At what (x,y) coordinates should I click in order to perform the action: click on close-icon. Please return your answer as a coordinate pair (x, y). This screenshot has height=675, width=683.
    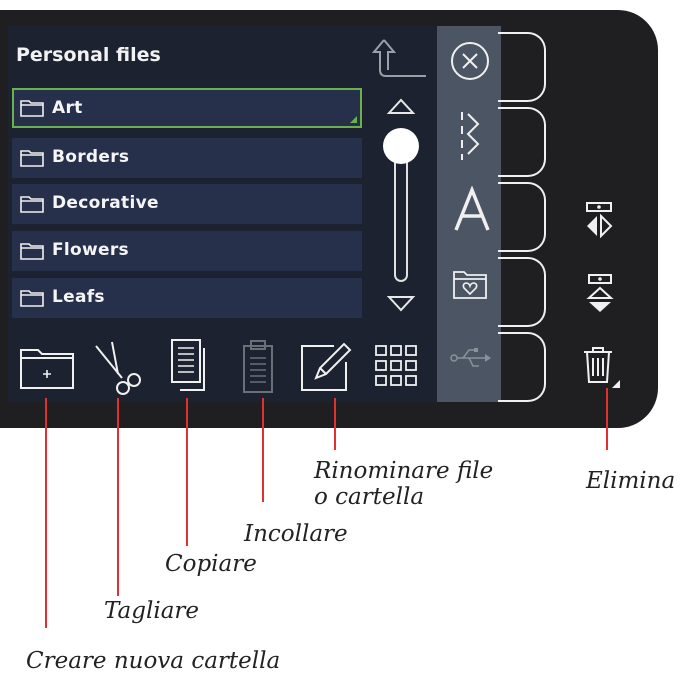
    Looking at the image, I should click on (470, 61).